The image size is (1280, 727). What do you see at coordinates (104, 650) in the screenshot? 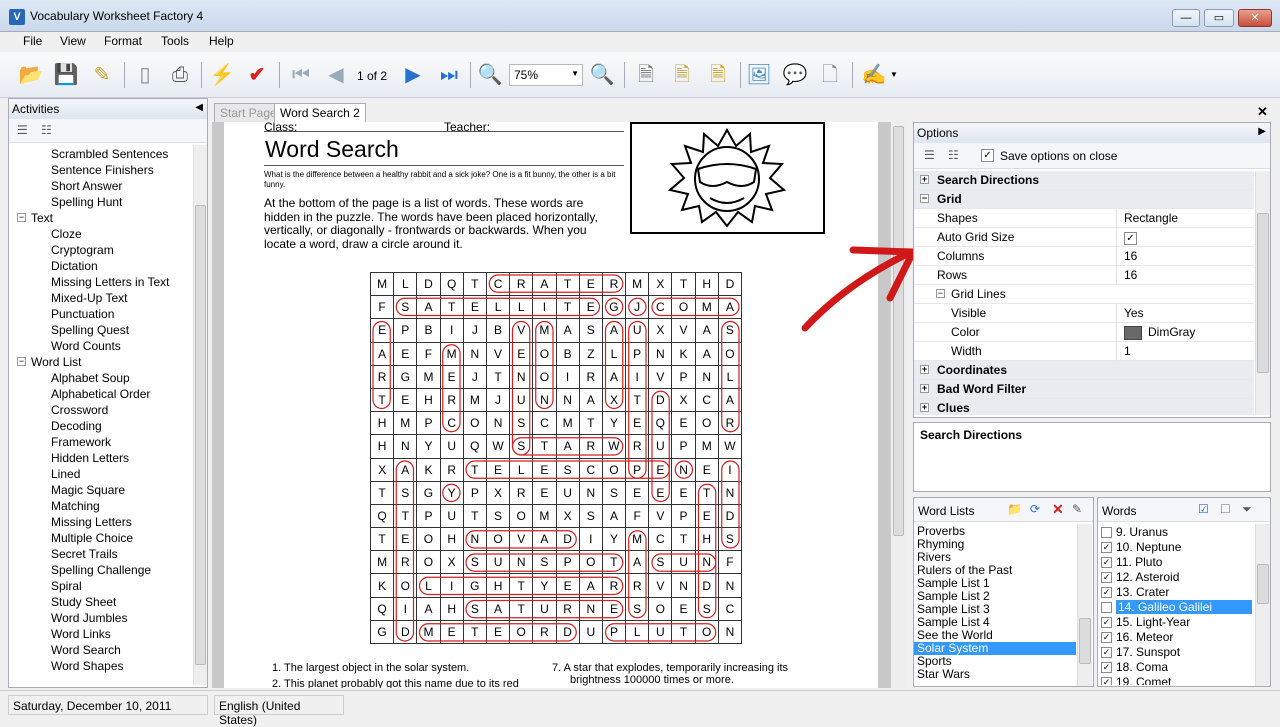
I see `activity-item: Word Search` at bounding box center [104, 650].